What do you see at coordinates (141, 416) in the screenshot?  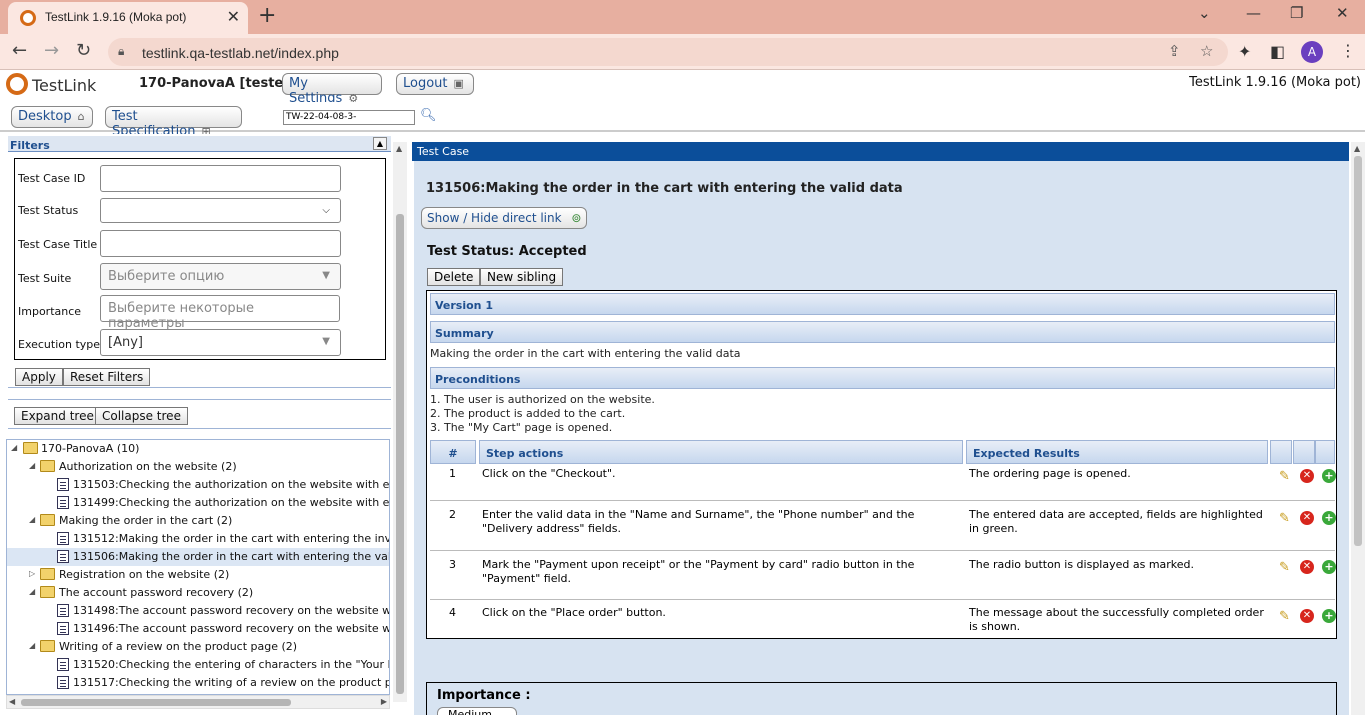 I see `collapse-tree-button: Collapse tree` at bounding box center [141, 416].